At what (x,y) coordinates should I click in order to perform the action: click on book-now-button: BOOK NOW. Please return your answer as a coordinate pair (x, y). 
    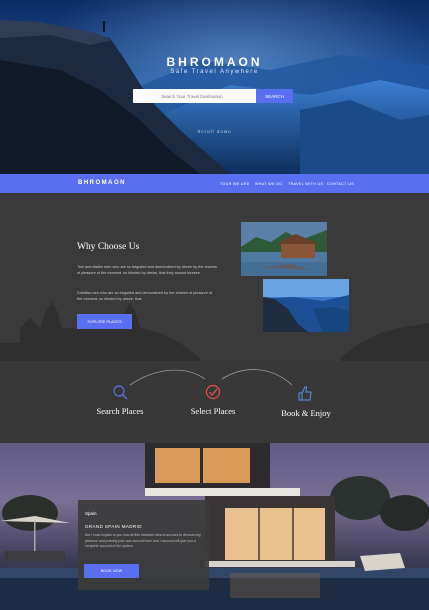
    Looking at the image, I should click on (111, 571).